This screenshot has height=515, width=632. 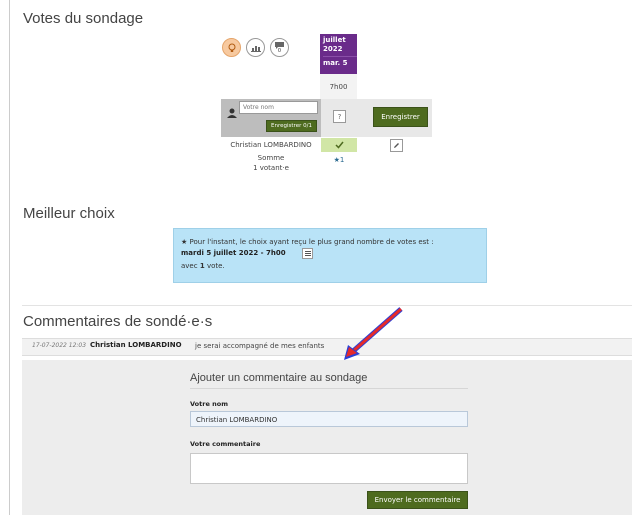 I want to click on comment-timestamp: 17-07-2022 12:03, so click(x=59, y=345).